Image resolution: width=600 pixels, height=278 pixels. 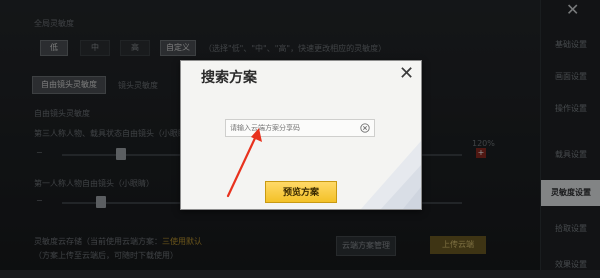 I want to click on share-code-input, so click(x=294, y=128).